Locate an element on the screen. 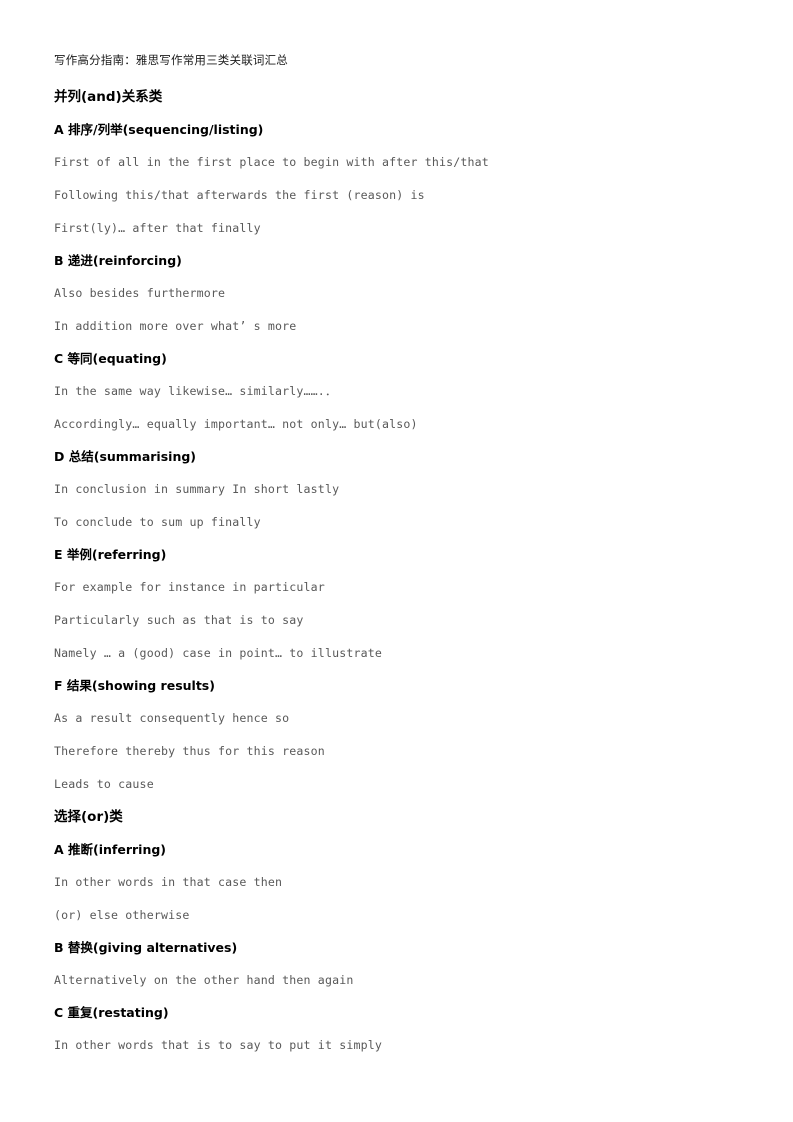  connective-line: In conclusion in summary In short lastly is located at coordinates (197, 489).